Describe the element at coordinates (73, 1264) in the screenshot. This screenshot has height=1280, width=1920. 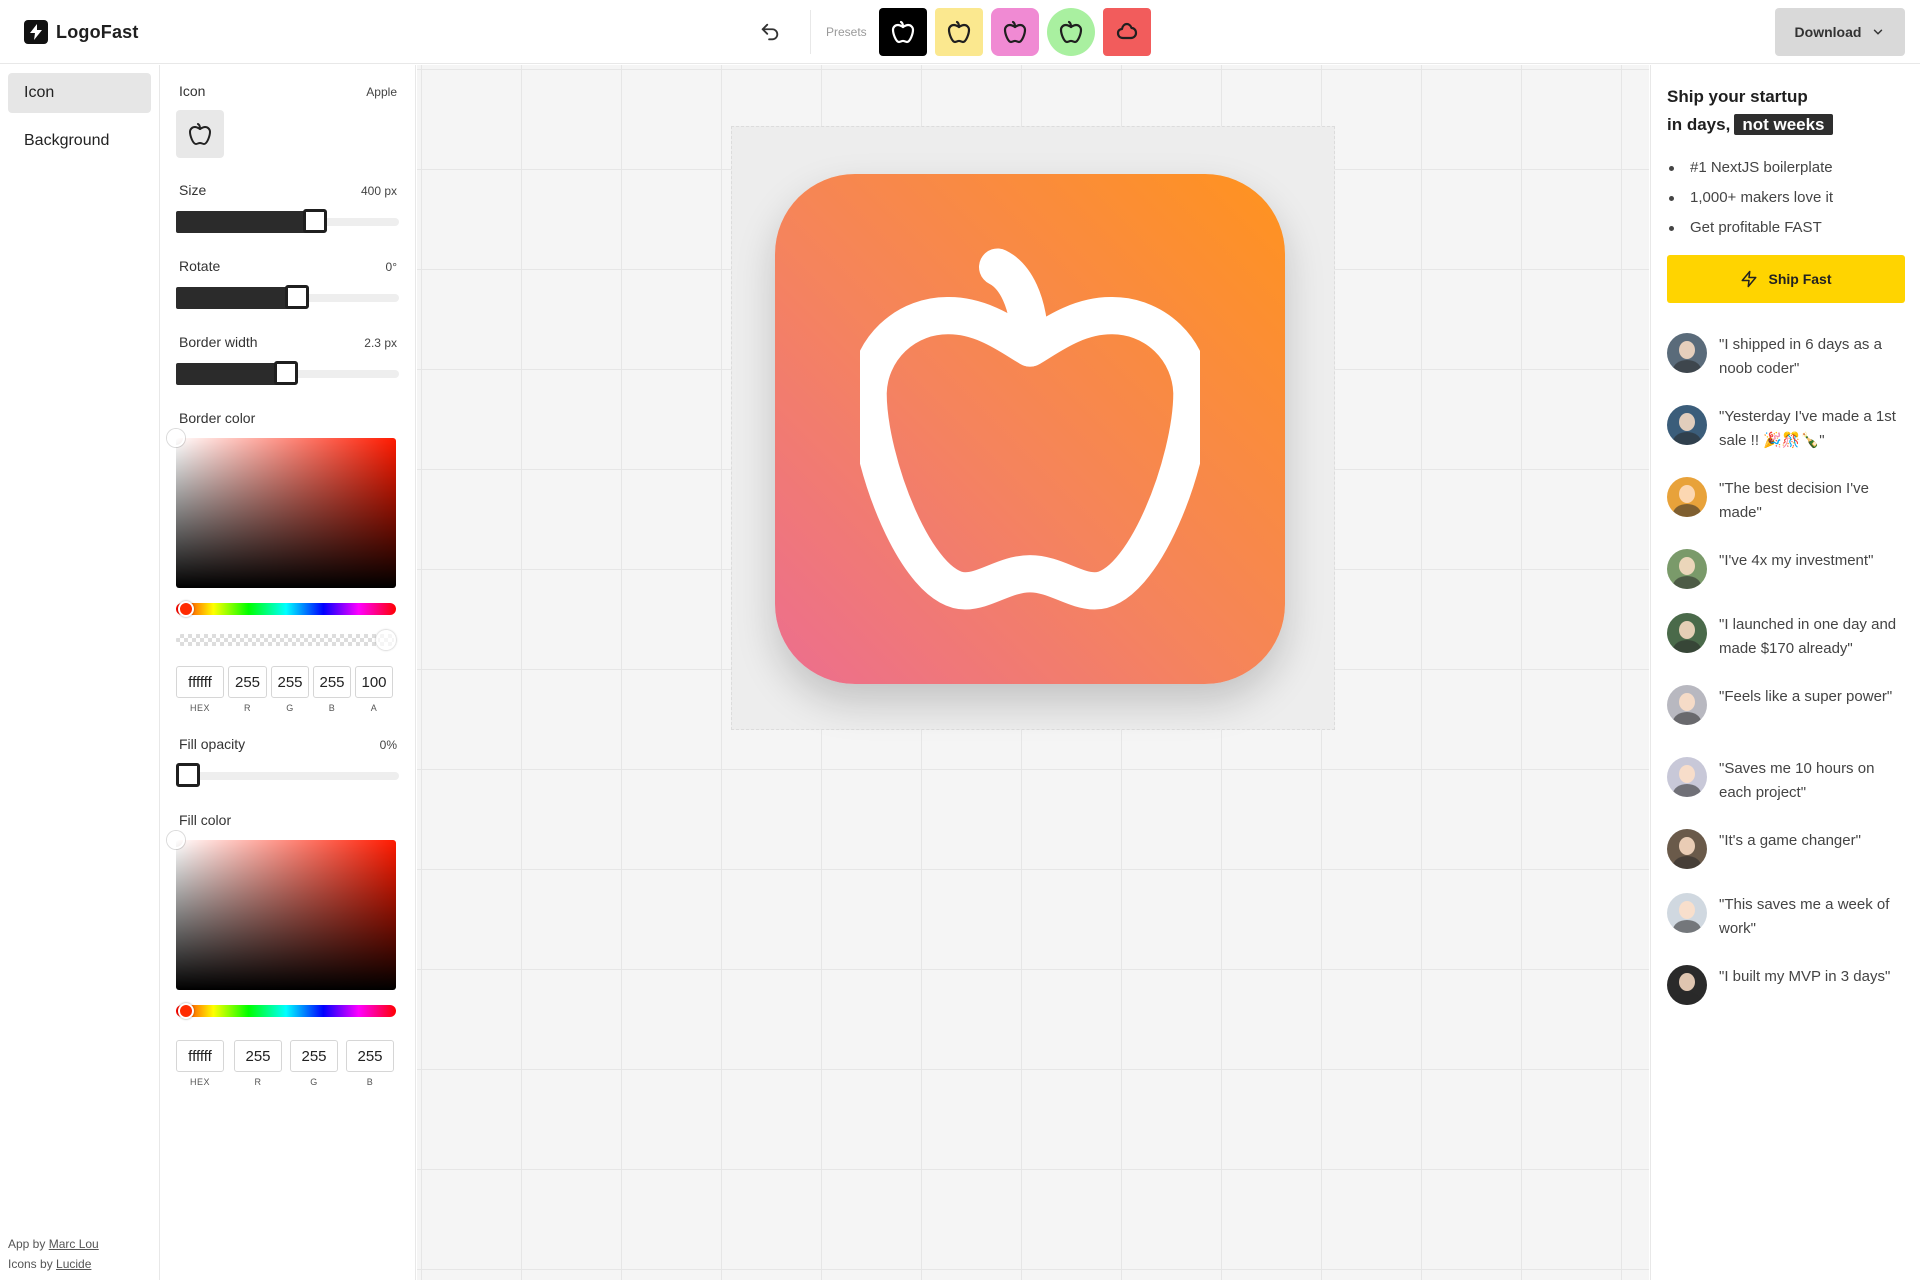
I see `lucide-link: Lucide` at that location.